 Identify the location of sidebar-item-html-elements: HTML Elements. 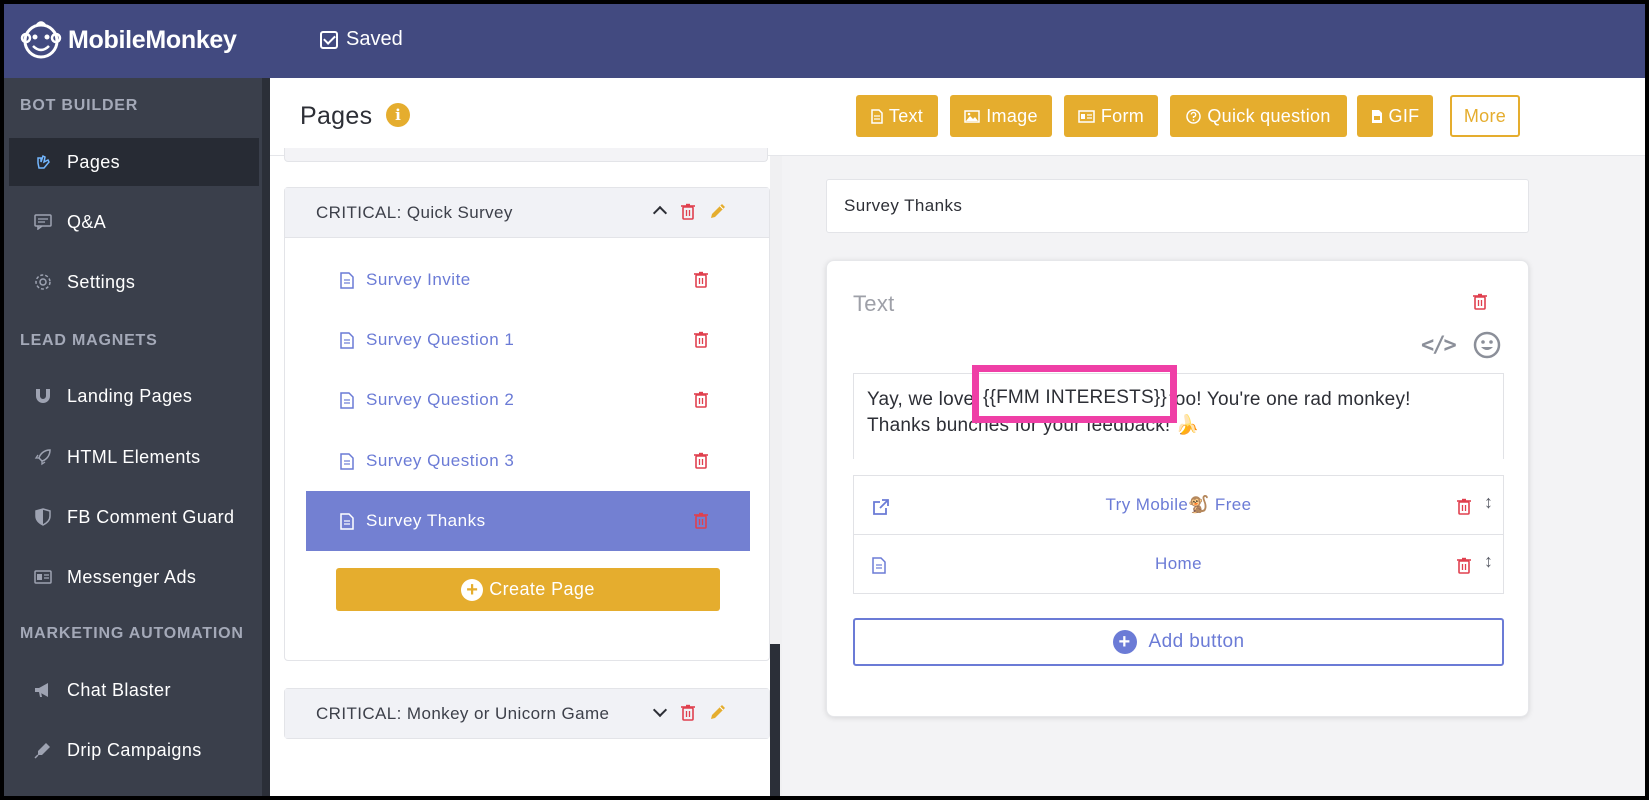
(134, 457).